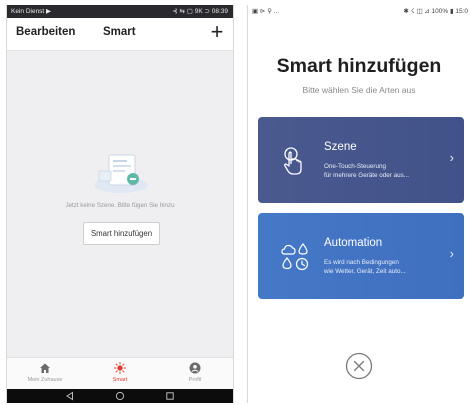  Describe the element at coordinates (359, 366) in the screenshot. I see `close-circle-icon` at that location.